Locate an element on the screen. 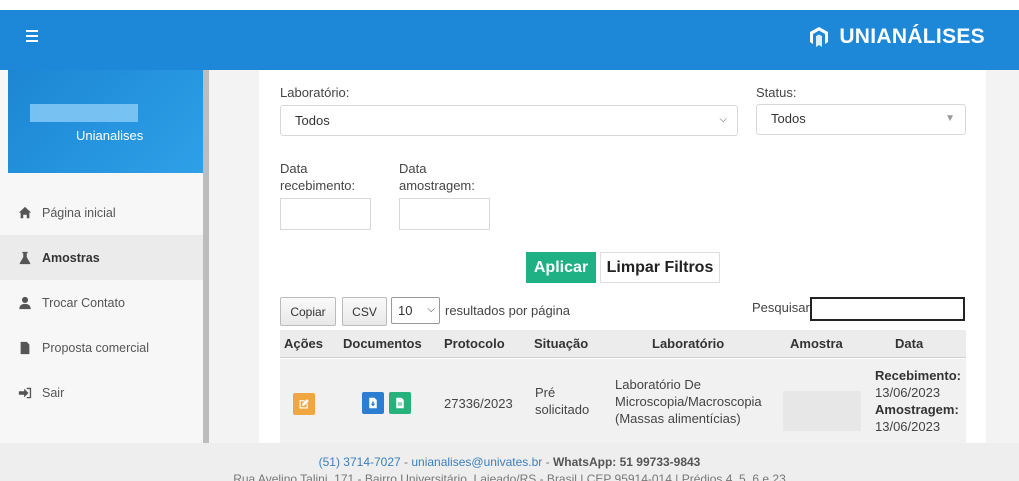  column-header-laboratory: Laboratório is located at coordinates (688, 343).